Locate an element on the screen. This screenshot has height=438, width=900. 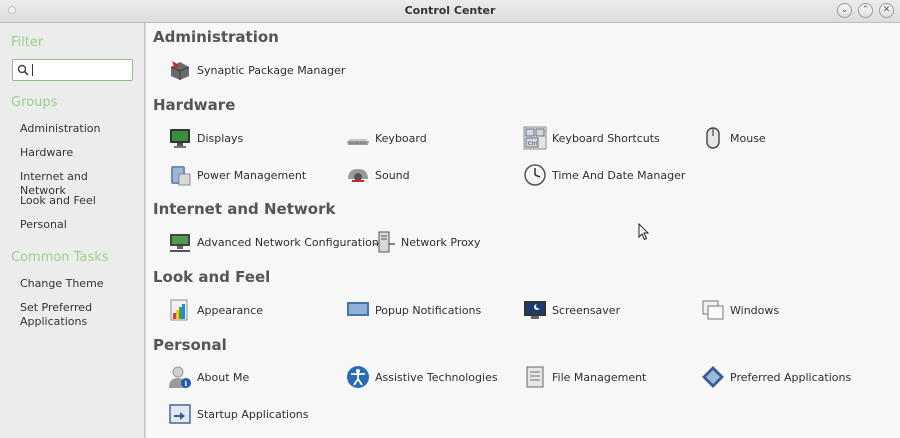
section-title: Administration is located at coordinates (216, 37).